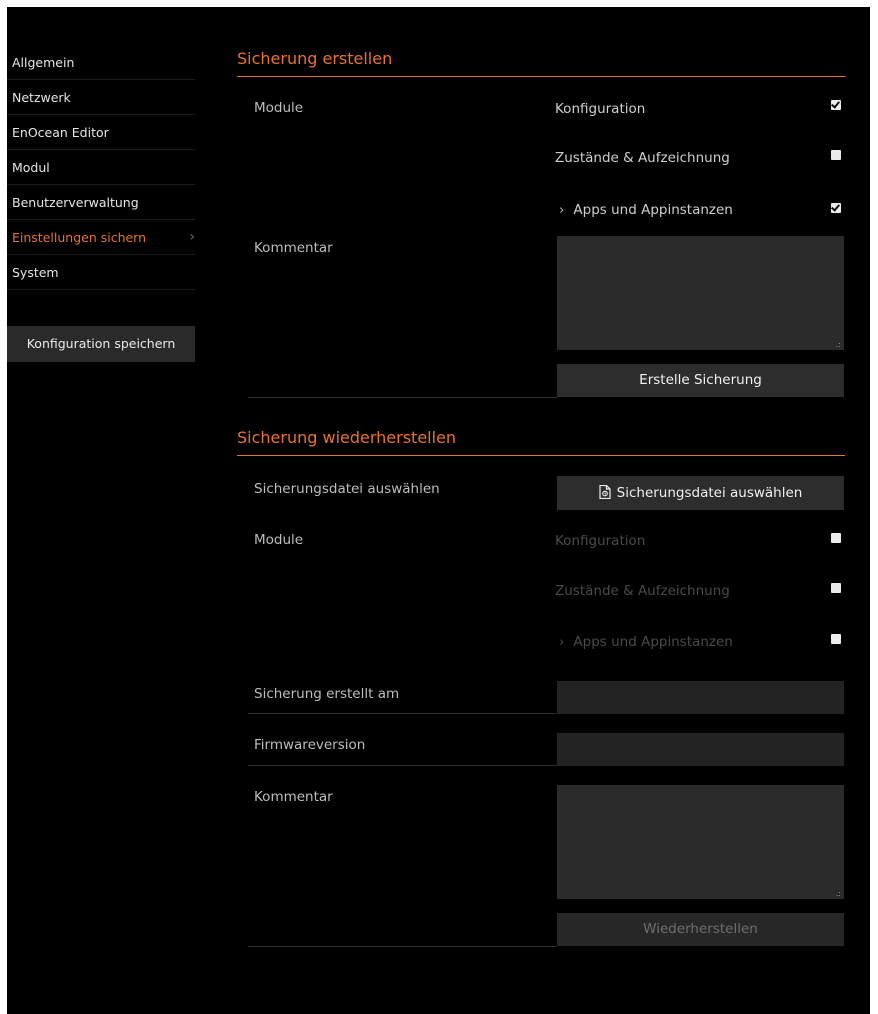 The height and width of the screenshot is (1014, 878). I want to click on save-configuration-button: Konfiguration speichern, so click(101, 344).